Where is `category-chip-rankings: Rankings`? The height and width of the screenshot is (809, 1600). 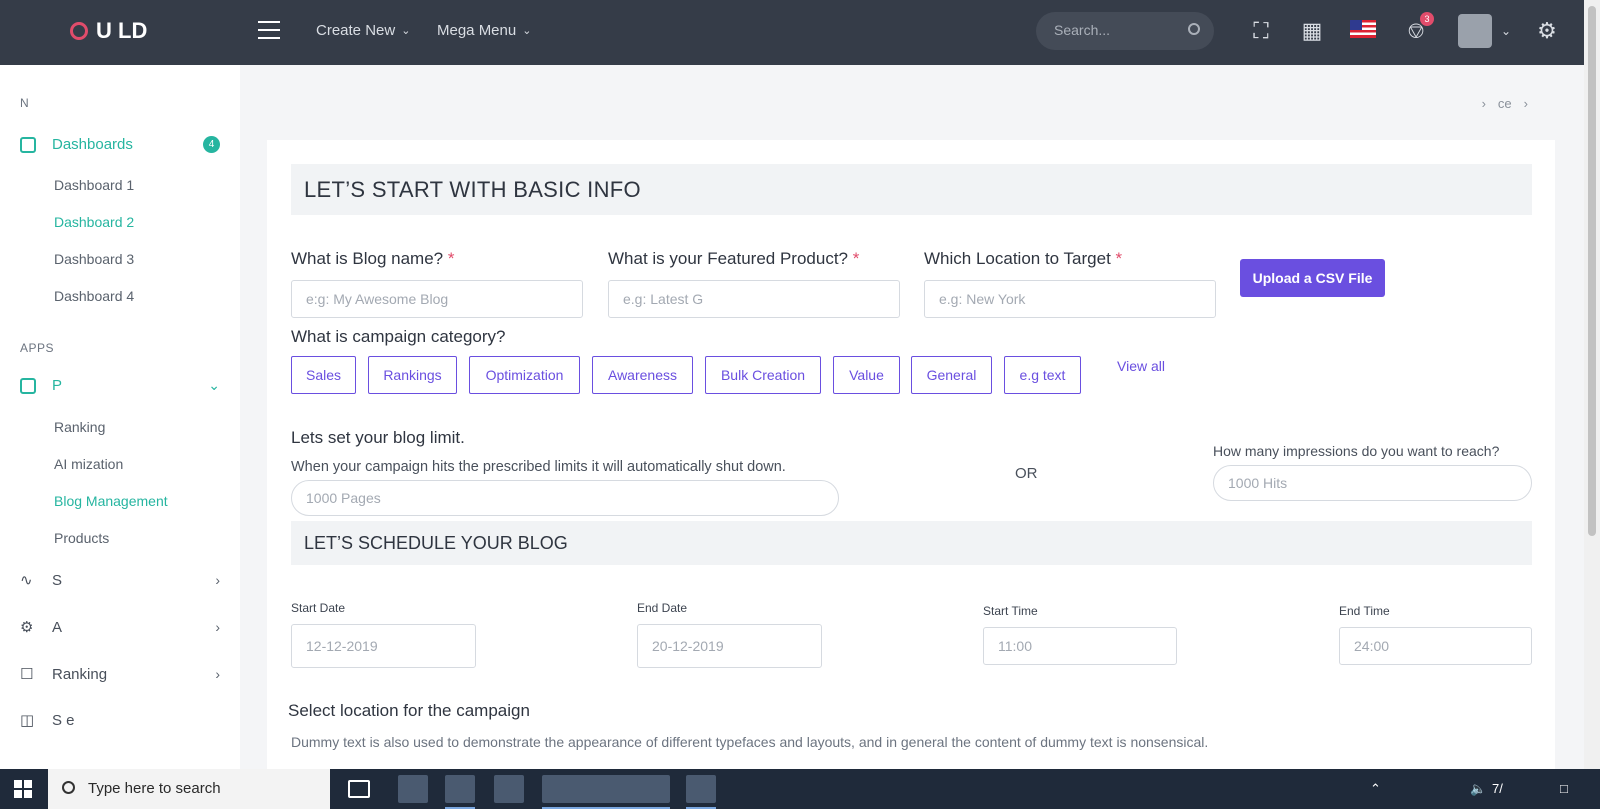
category-chip-rankings: Rankings is located at coordinates (412, 375).